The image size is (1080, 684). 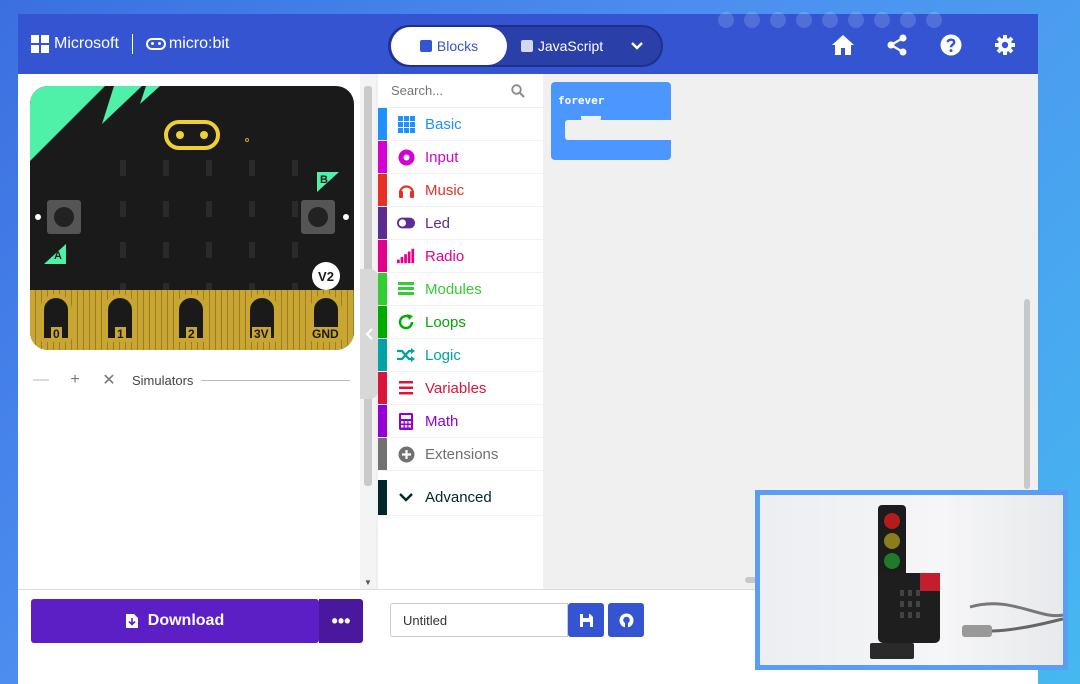 I want to click on category-math: Math, so click(x=460, y=421).